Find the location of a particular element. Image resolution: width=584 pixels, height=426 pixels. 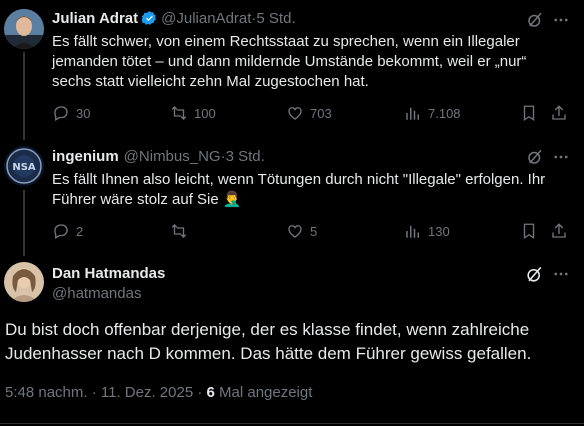

avatar: NSA is located at coordinates (24, 166).